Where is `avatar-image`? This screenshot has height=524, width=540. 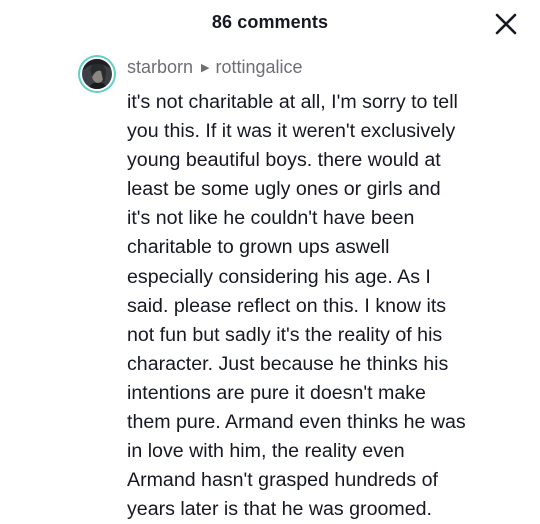
avatar-image is located at coordinates (97, 74).